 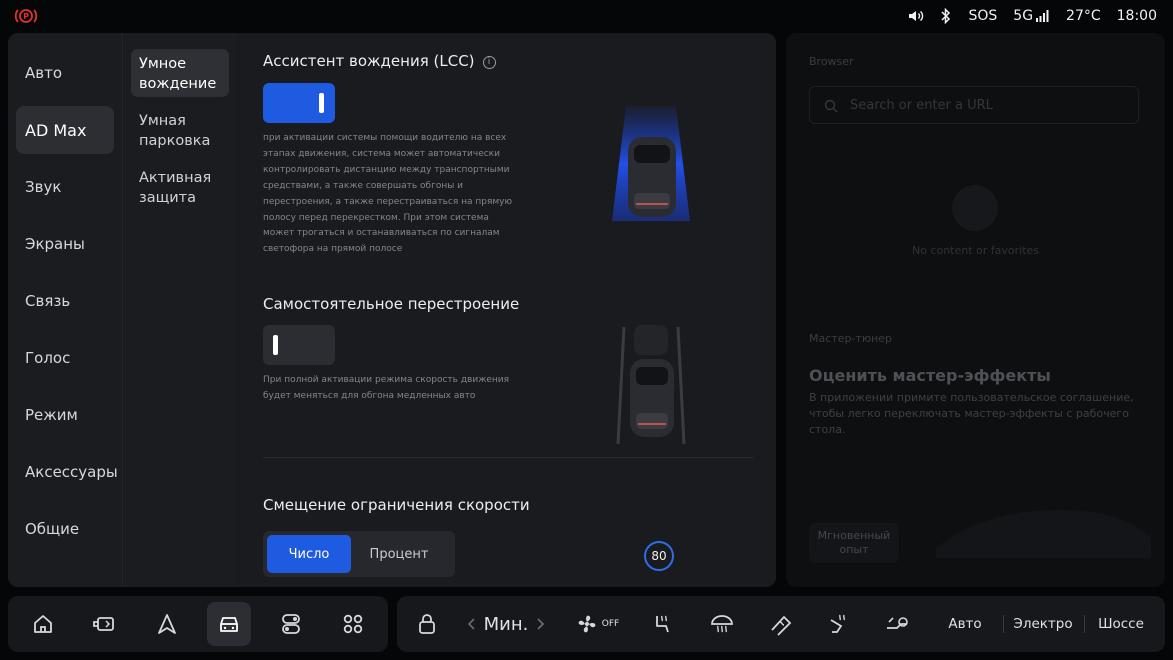 I want to click on subnav-item-label: Активная защита, so click(x=175, y=188).